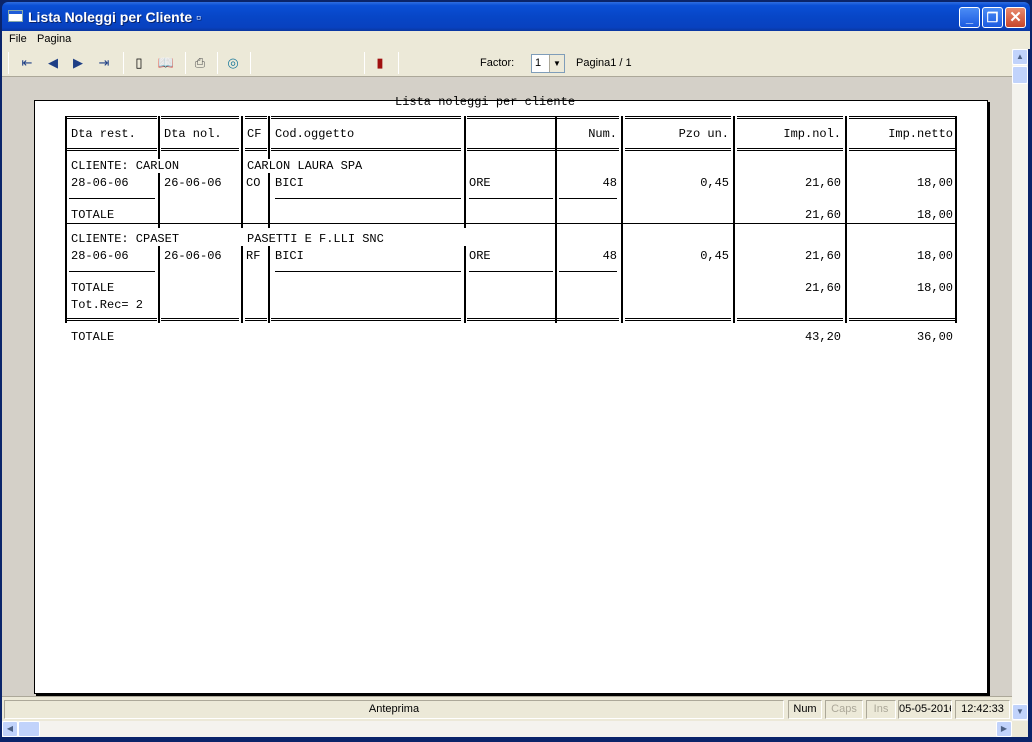  I want to click on printer-icon: ⎙, so click(200, 63).